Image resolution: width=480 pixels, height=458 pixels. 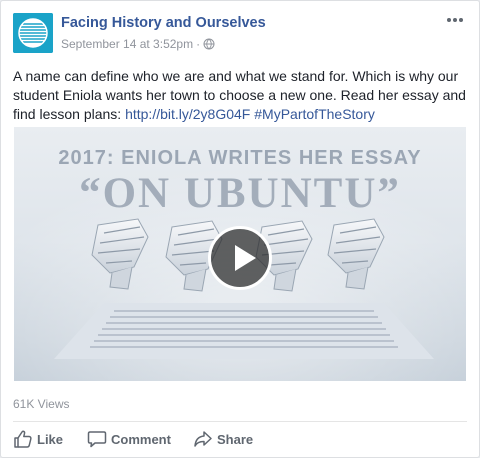 I want to click on video-headline: 2017: ENIOLA WRITES HER ESSAY, so click(x=240, y=158).